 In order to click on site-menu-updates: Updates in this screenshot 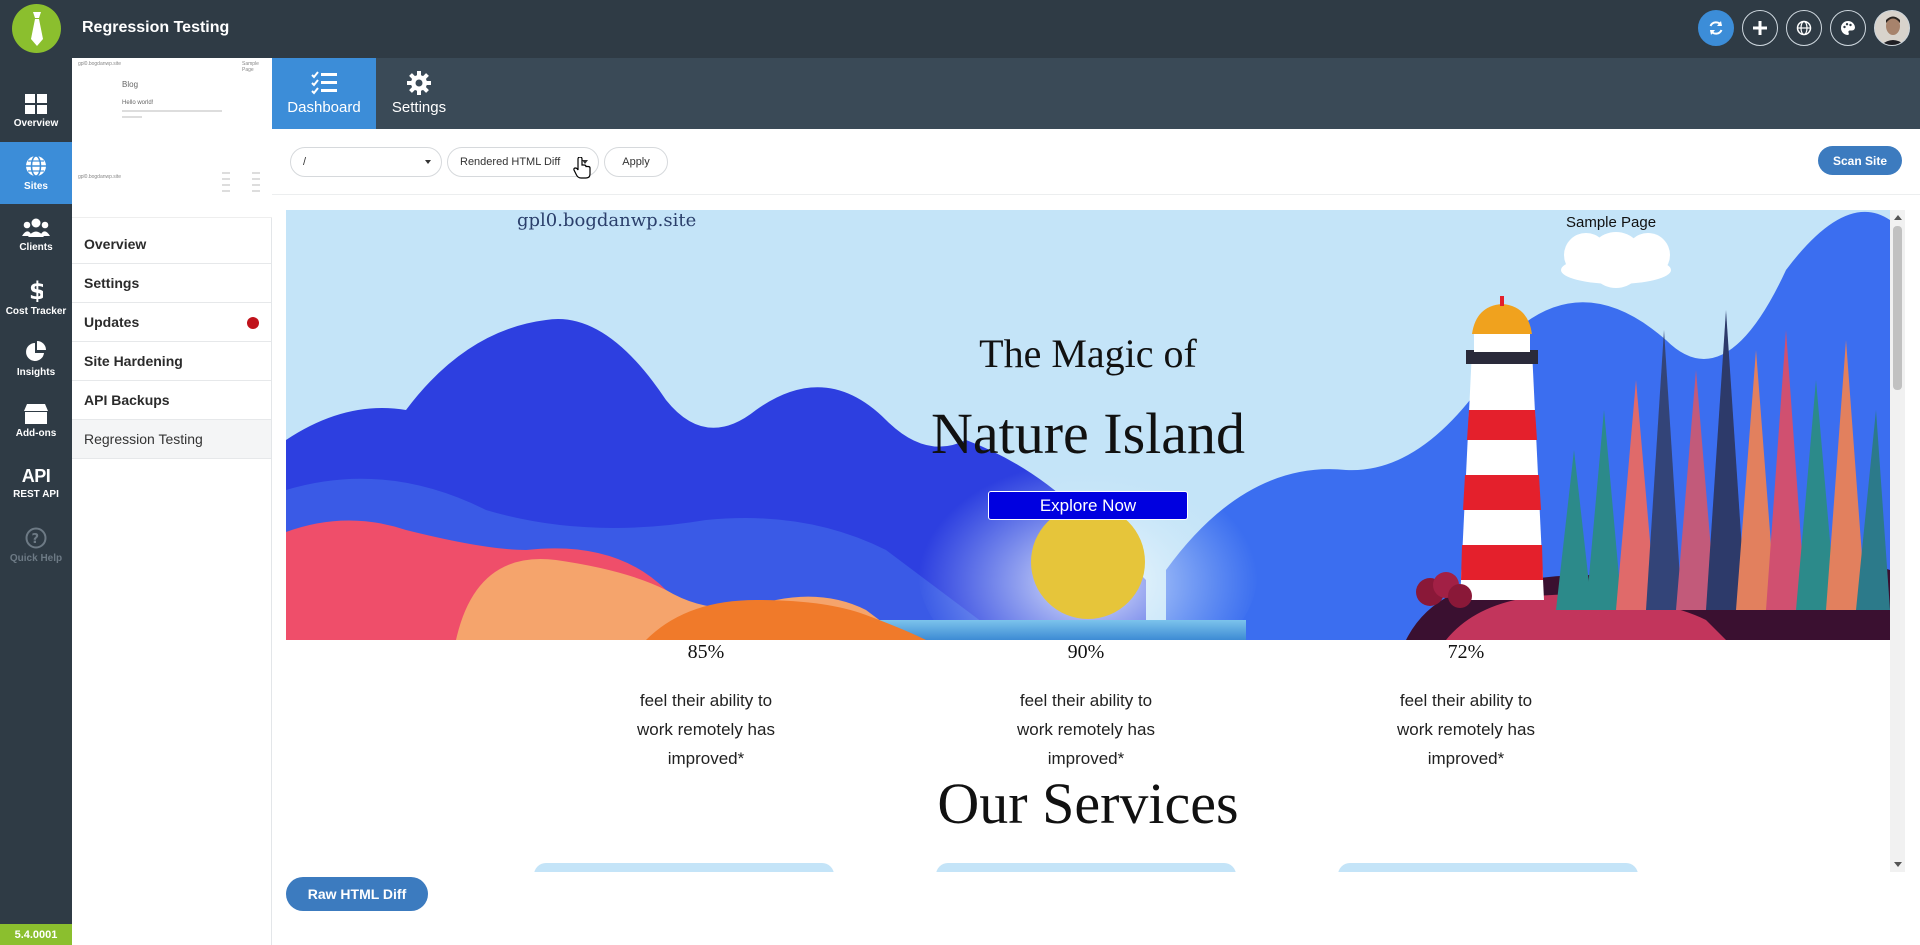, I will do `click(171, 322)`.